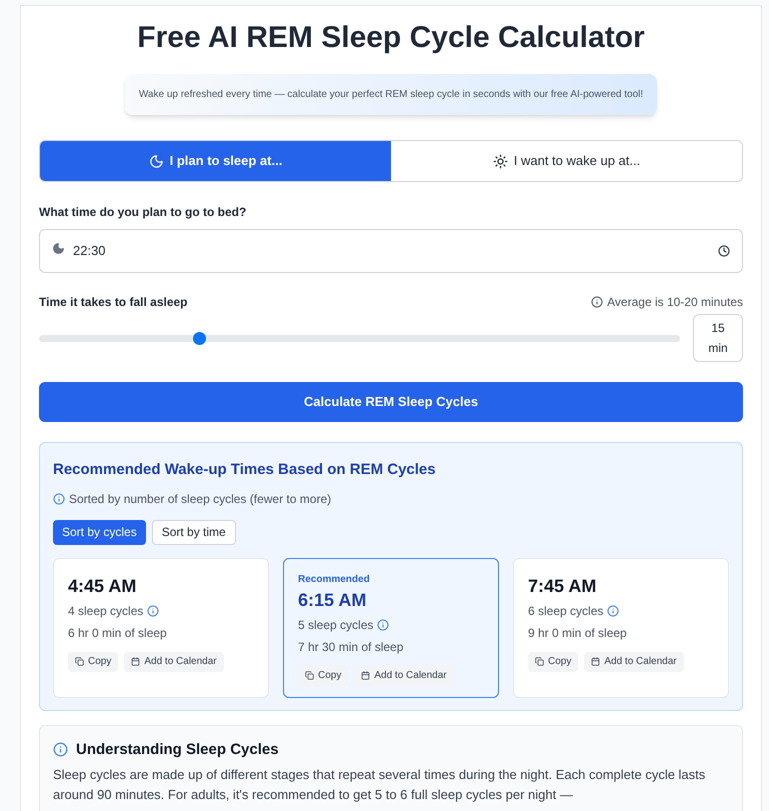 This screenshot has width=769, height=811. Describe the element at coordinates (143, 212) in the screenshot. I see `field-label: What time do you plan to go to bed?` at that location.